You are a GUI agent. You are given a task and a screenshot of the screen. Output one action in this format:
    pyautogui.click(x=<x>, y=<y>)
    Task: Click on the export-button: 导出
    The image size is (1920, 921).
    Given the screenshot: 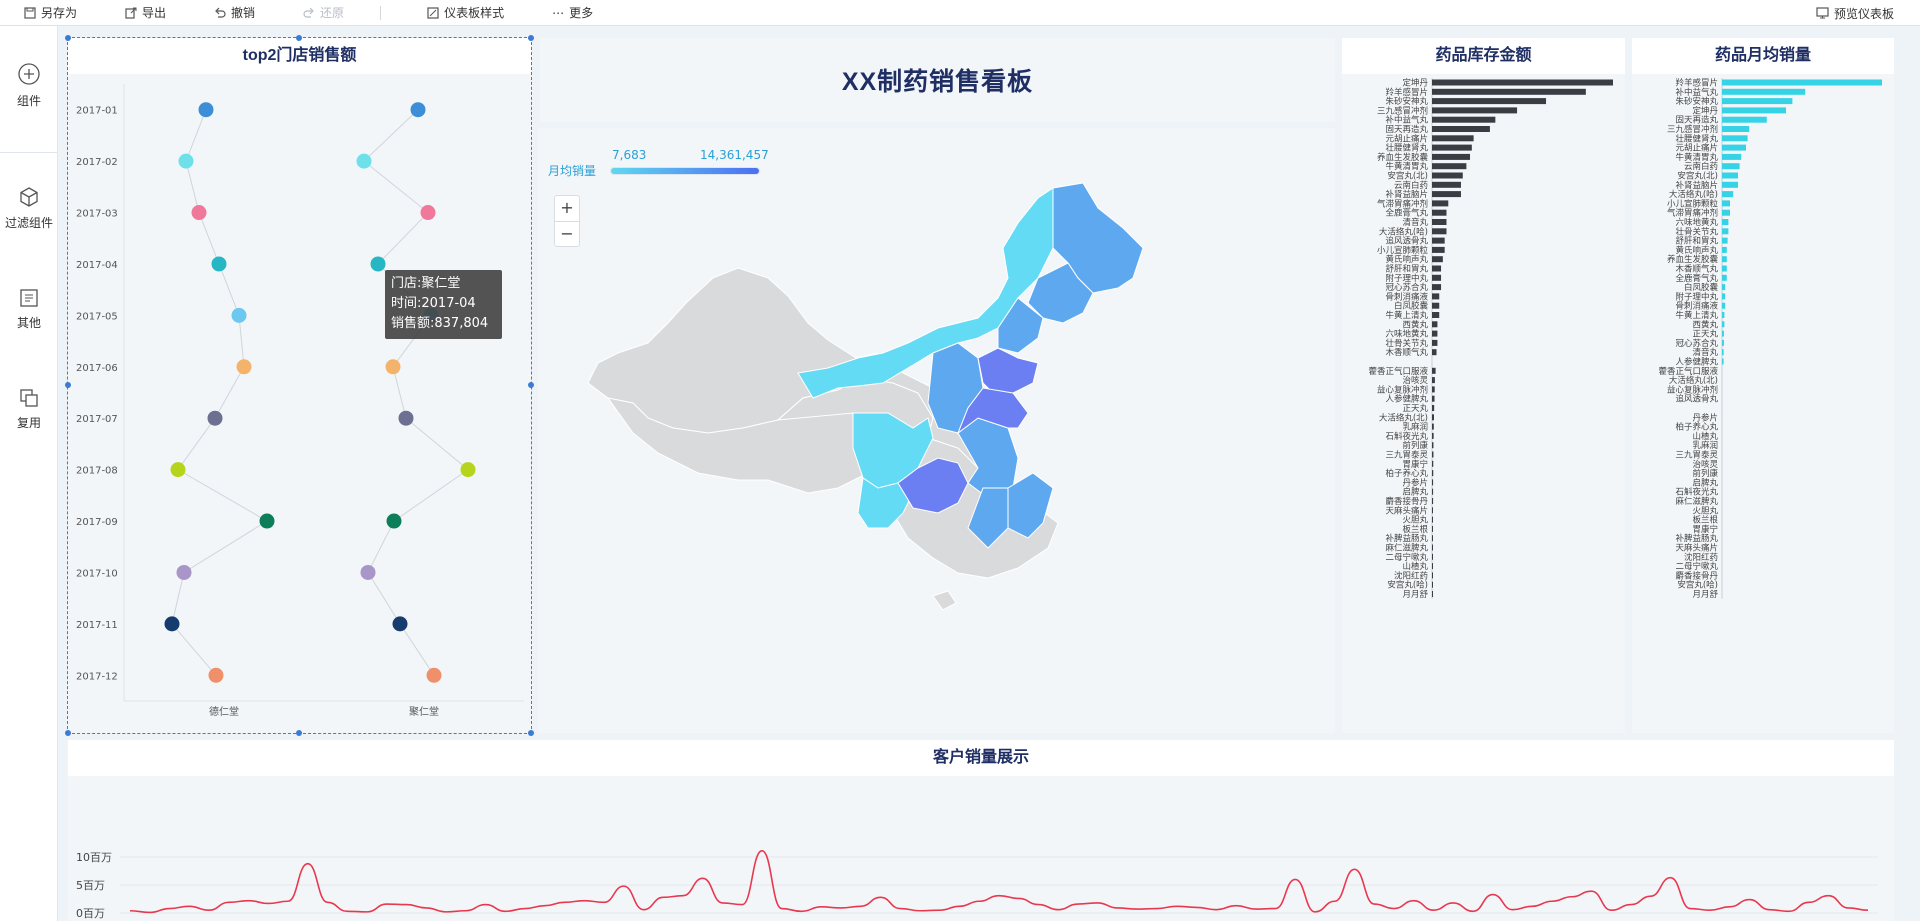 What is the action you would take?
    pyautogui.click(x=145, y=13)
    